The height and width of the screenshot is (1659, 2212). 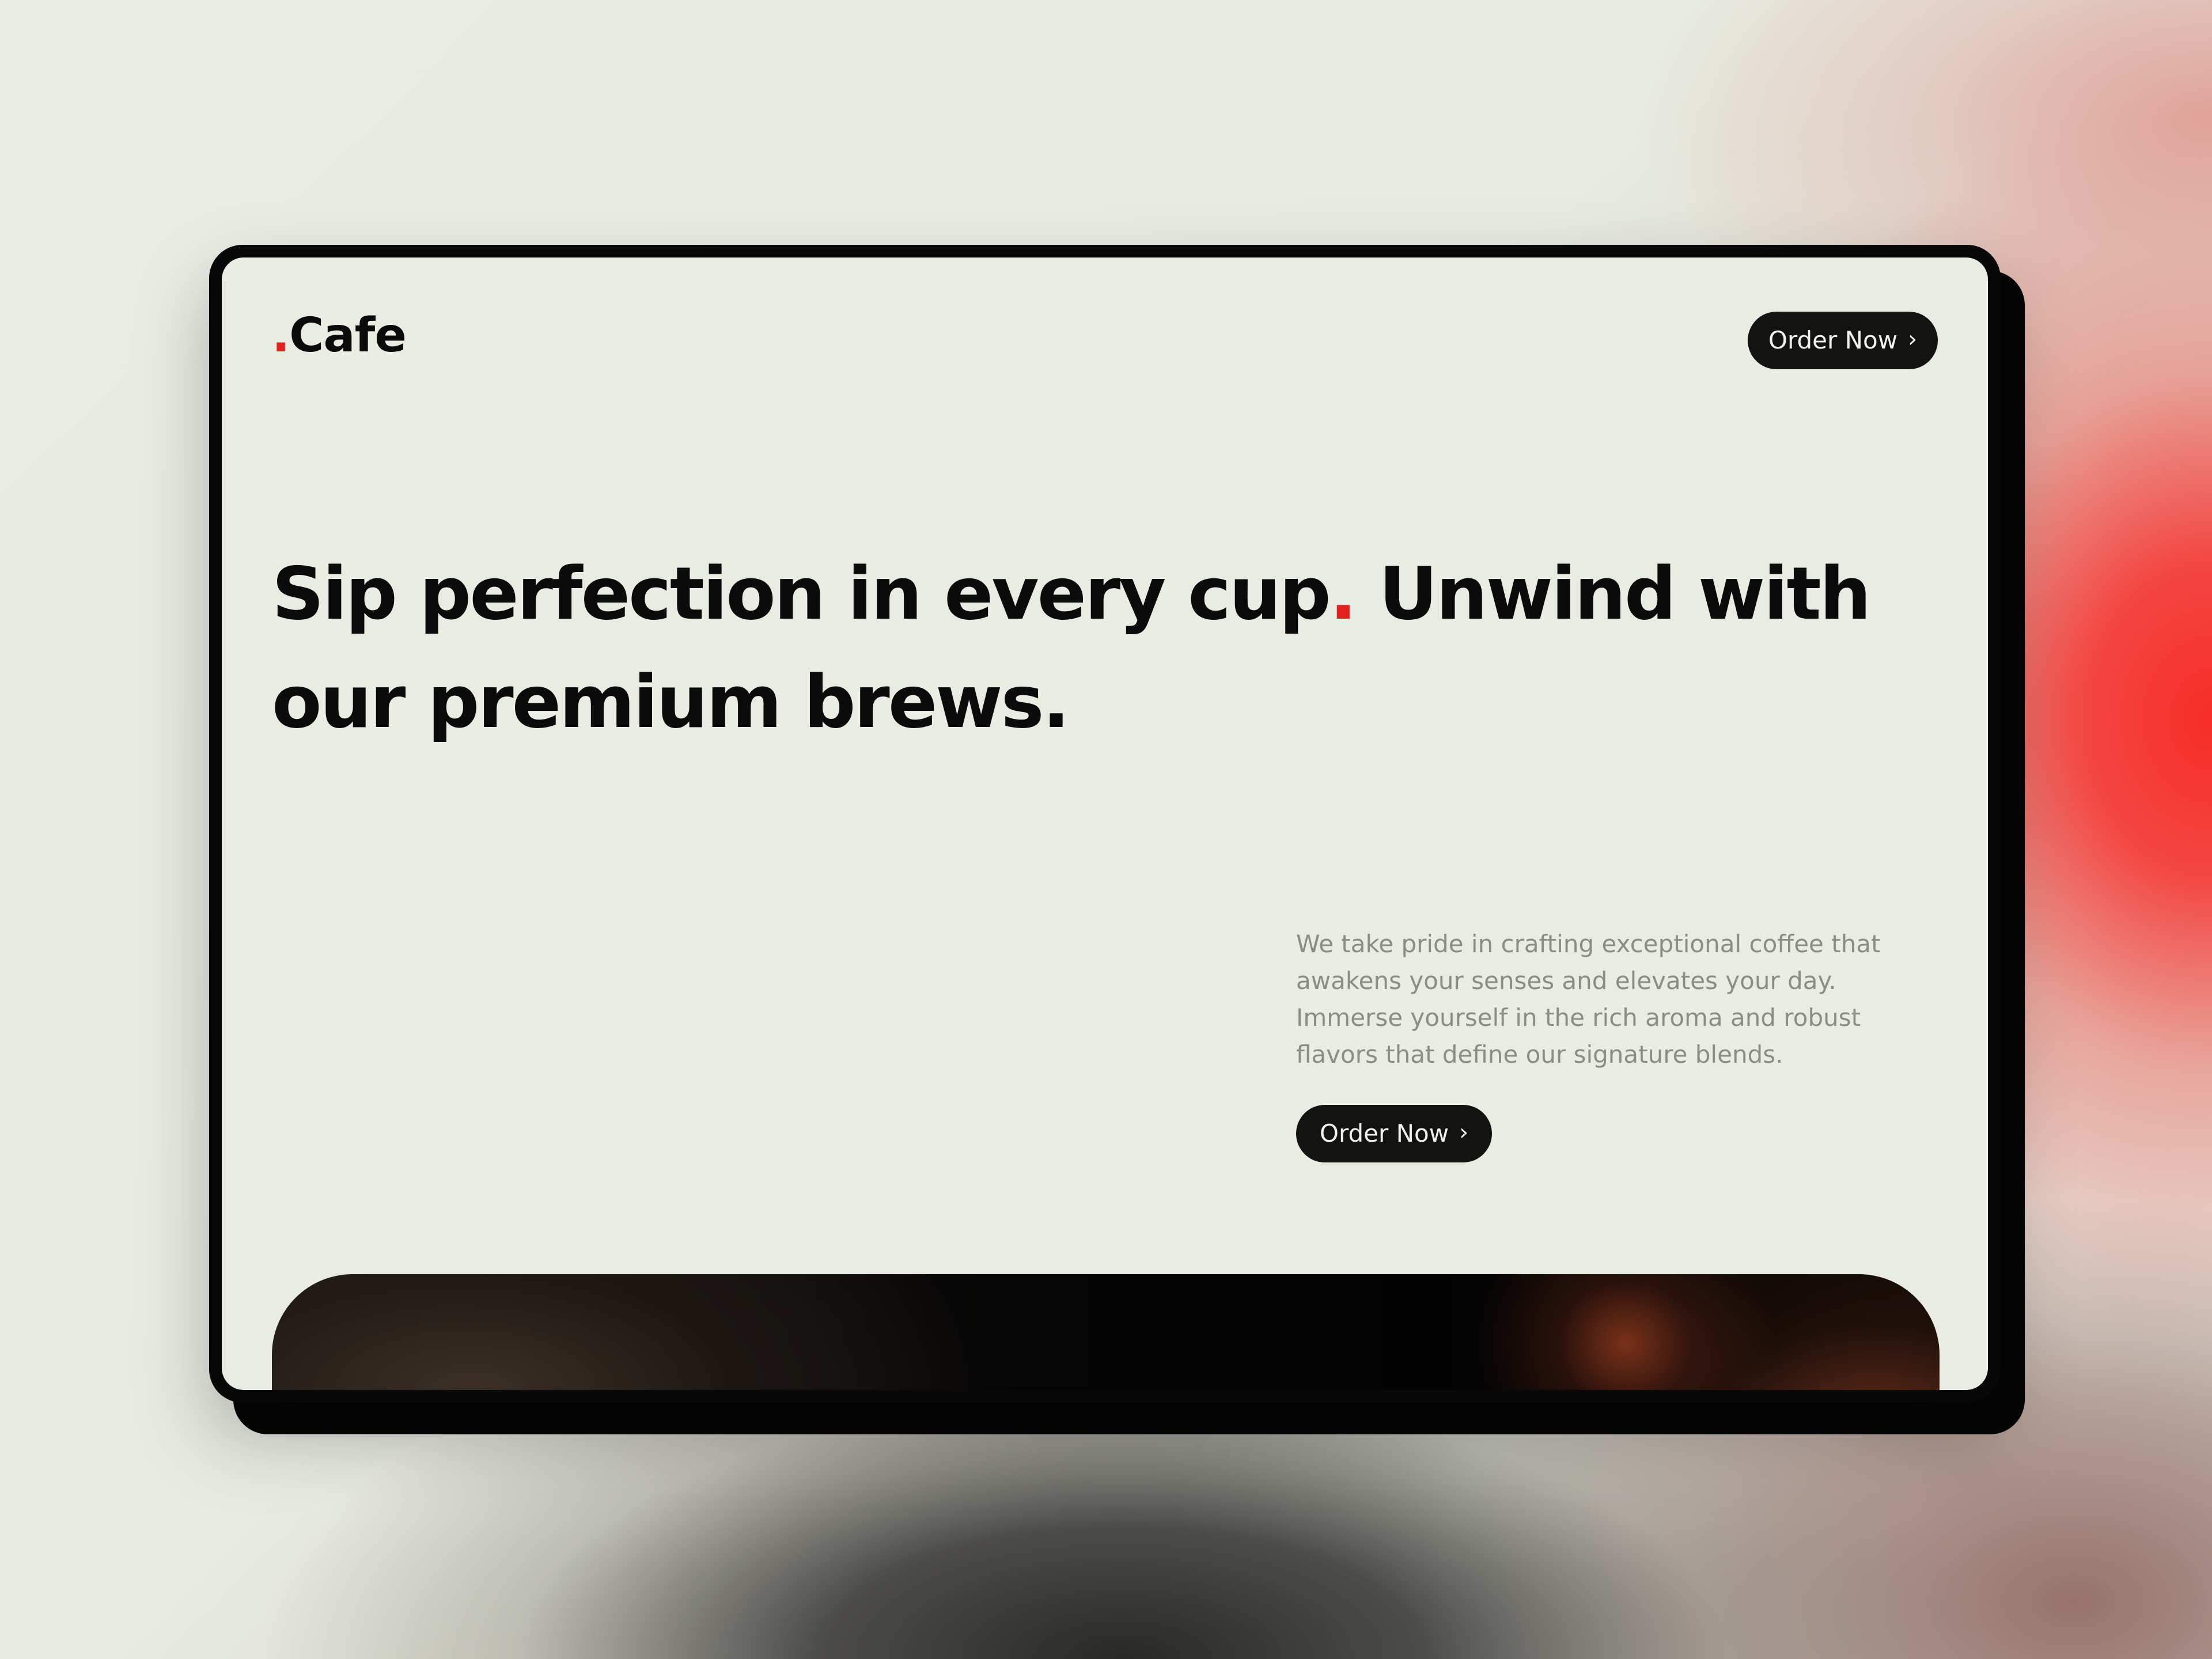 I want to click on cta-label: Order Now, so click(x=1384, y=1133).